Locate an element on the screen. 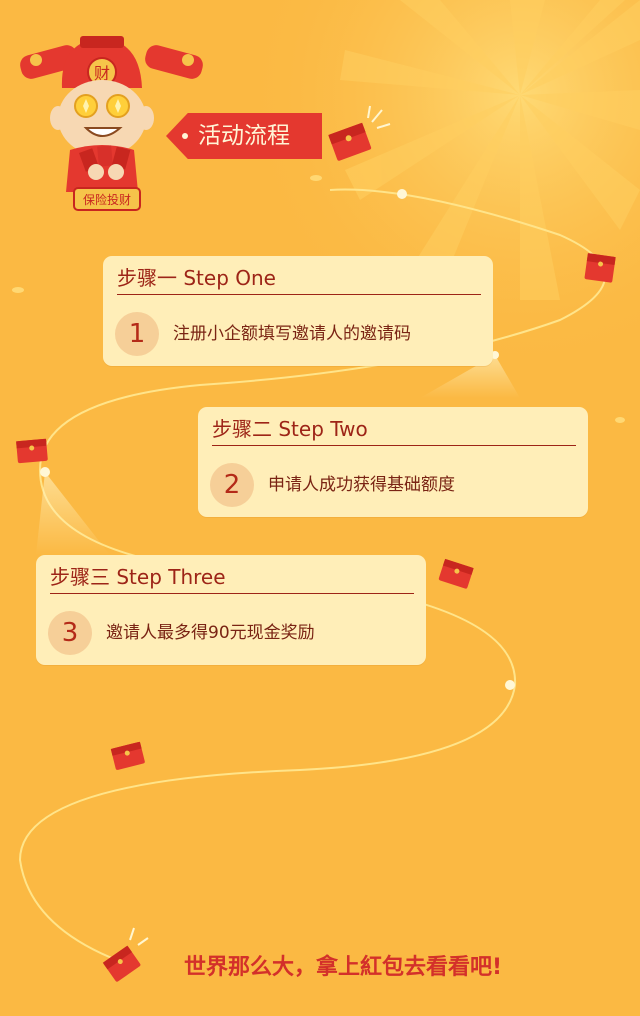  step-card-one: 步骤一 Step One 1 注册小企额填写邀请人的邀请码 is located at coordinates (298, 311).